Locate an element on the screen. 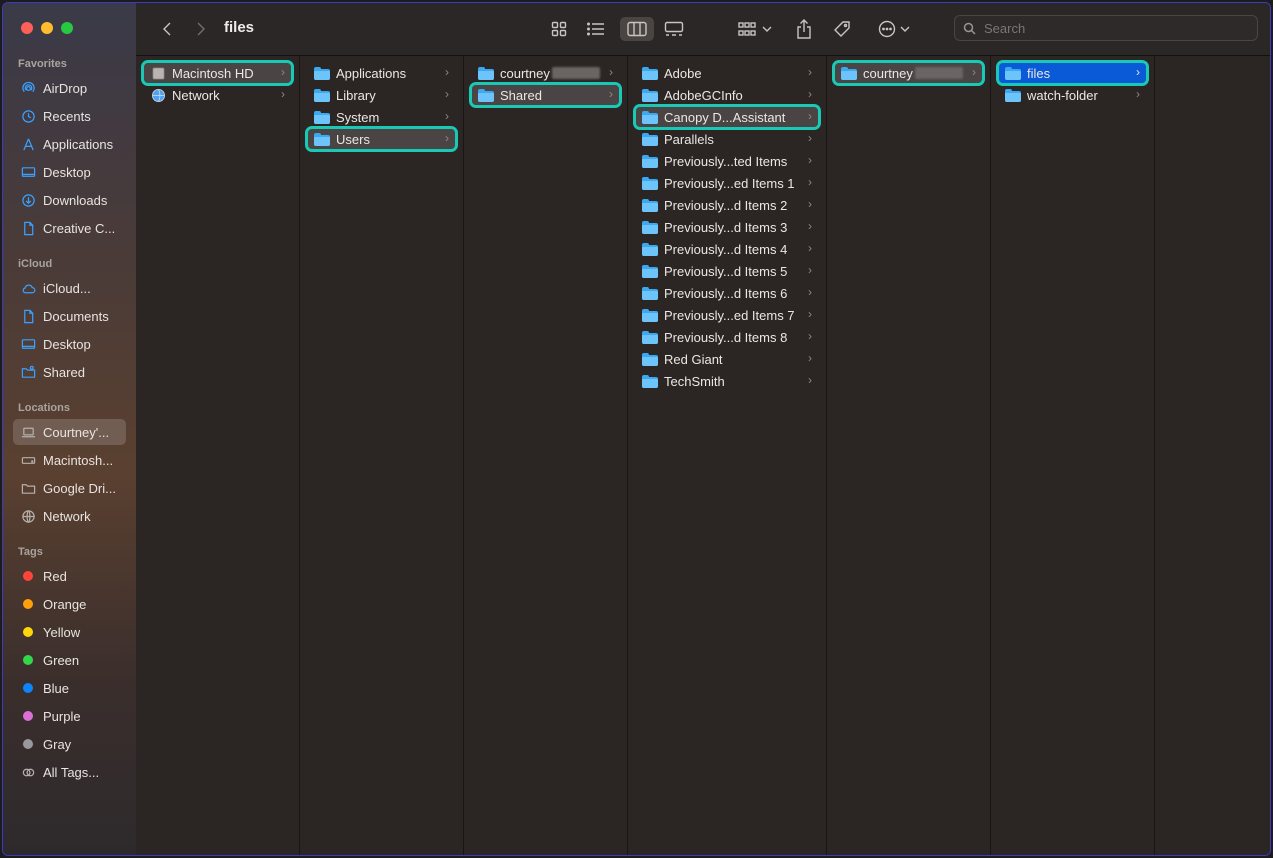 The image size is (1273, 858). gallery-view-button is located at coordinates (674, 29).